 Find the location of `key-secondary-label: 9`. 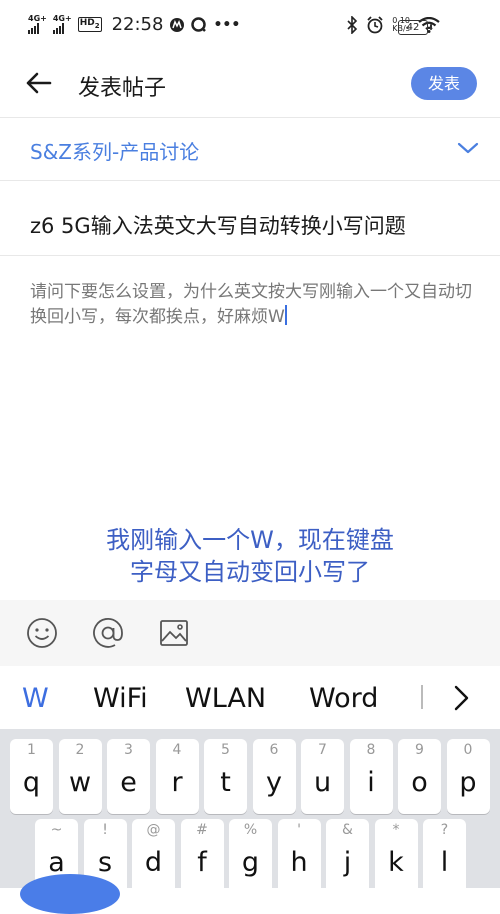

key-secondary-label: 9 is located at coordinates (419, 750).